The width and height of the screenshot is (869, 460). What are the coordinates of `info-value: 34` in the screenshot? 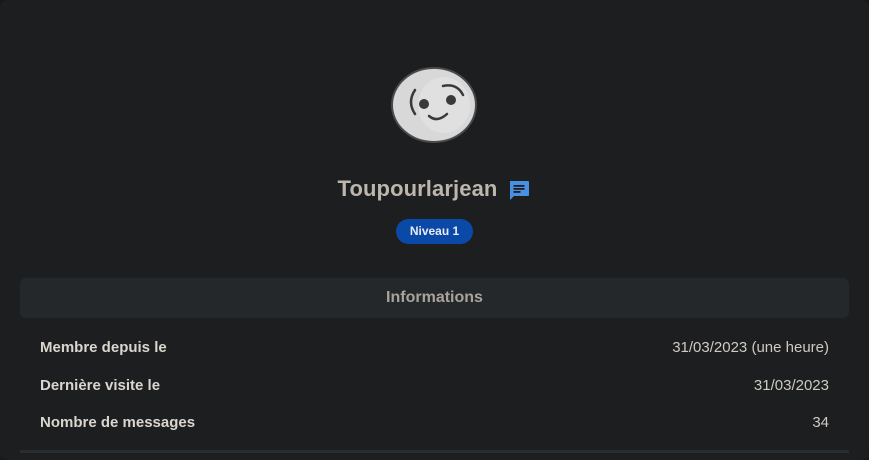 It's located at (820, 422).